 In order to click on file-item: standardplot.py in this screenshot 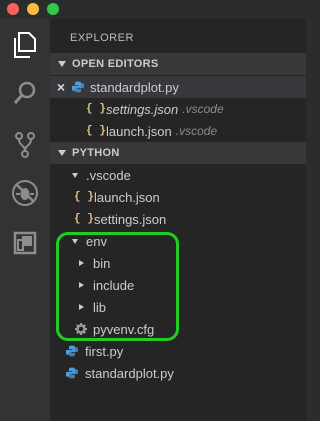, I will do `click(178, 373)`.